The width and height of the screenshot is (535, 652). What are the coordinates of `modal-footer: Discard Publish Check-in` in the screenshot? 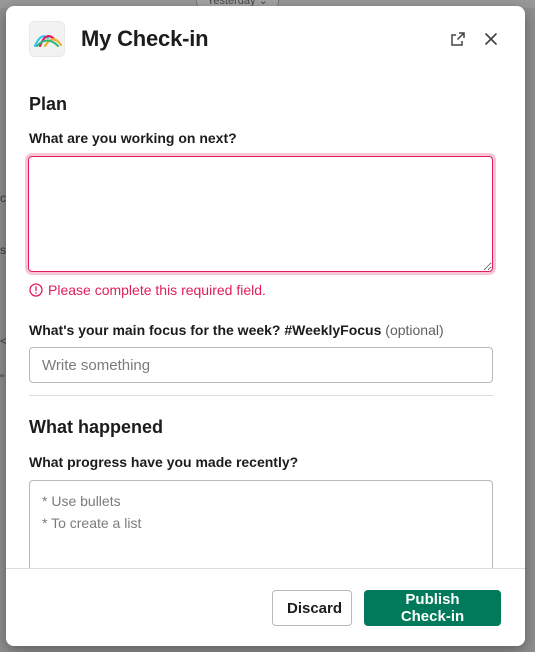 It's located at (265, 607).